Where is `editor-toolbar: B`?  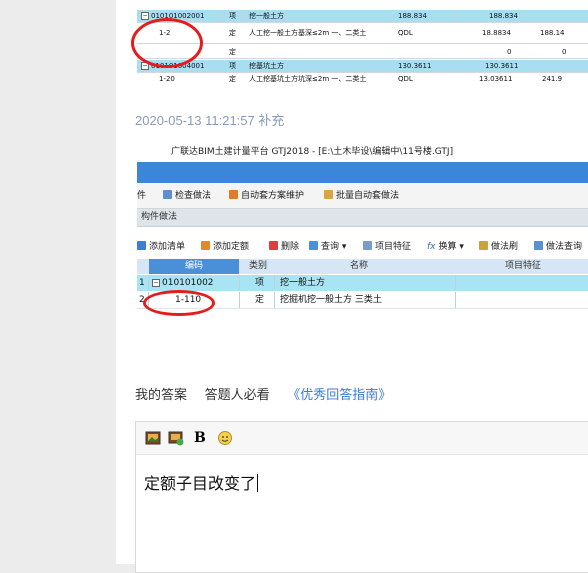 editor-toolbar: B is located at coordinates (362, 438).